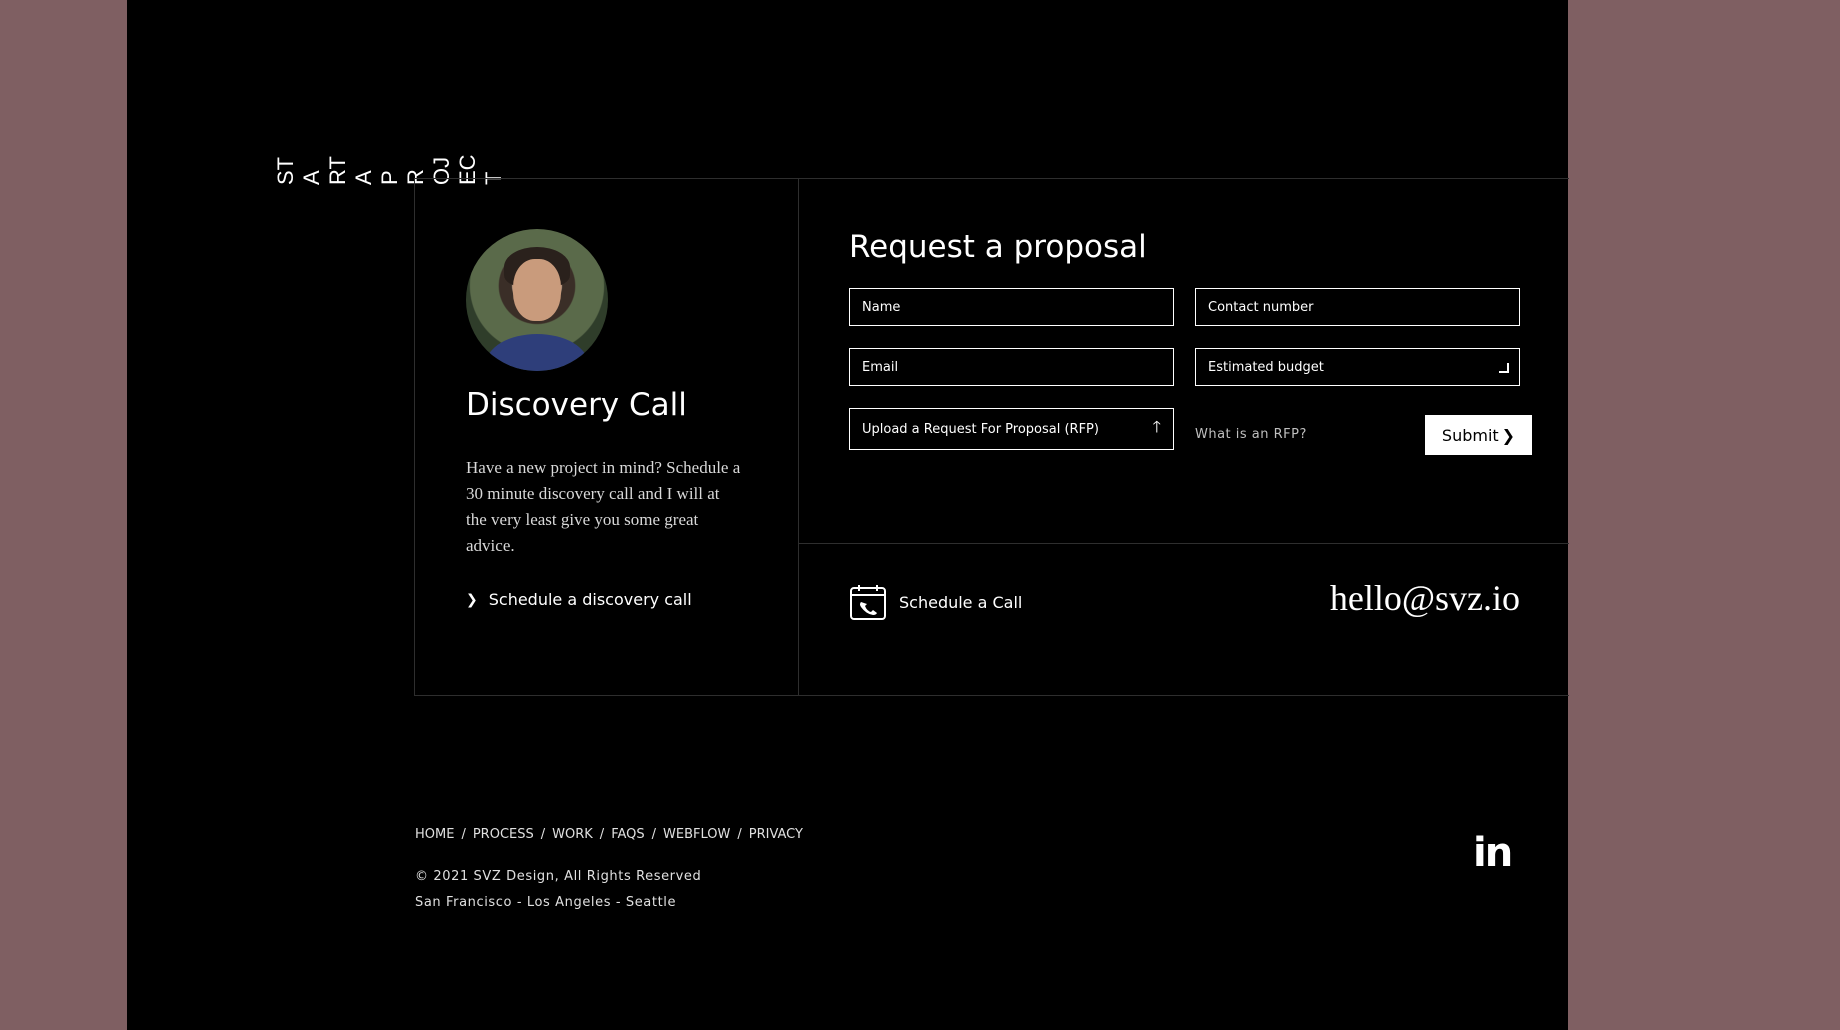 The height and width of the screenshot is (1030, 1840). Describe the element at coordinates (1261, 307) in the screenshot. I see `contact-placeholder: Contact number` at that location.